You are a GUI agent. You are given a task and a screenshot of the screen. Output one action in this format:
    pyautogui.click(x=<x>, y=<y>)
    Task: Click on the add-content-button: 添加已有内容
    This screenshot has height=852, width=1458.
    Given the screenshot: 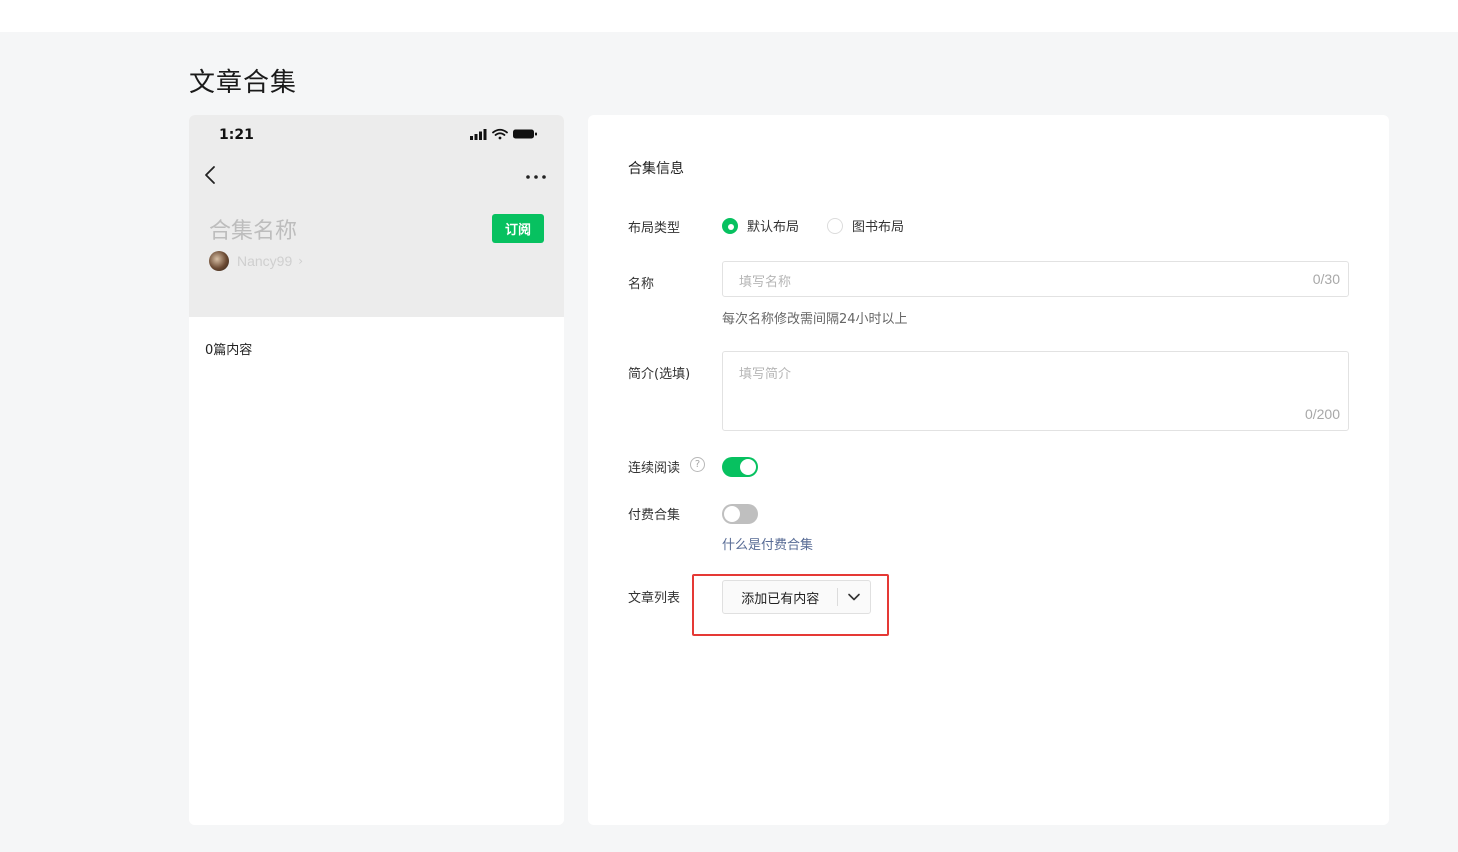 What is the action you would take?
    pyautogui.click(x=796, y=597)
    